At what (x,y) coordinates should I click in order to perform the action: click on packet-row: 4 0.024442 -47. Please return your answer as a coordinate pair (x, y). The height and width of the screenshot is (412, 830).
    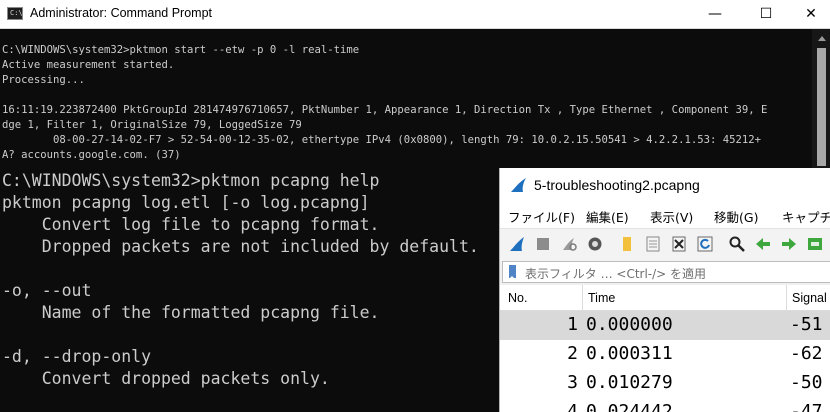
    Looking at the image, I should click on (665, 405).